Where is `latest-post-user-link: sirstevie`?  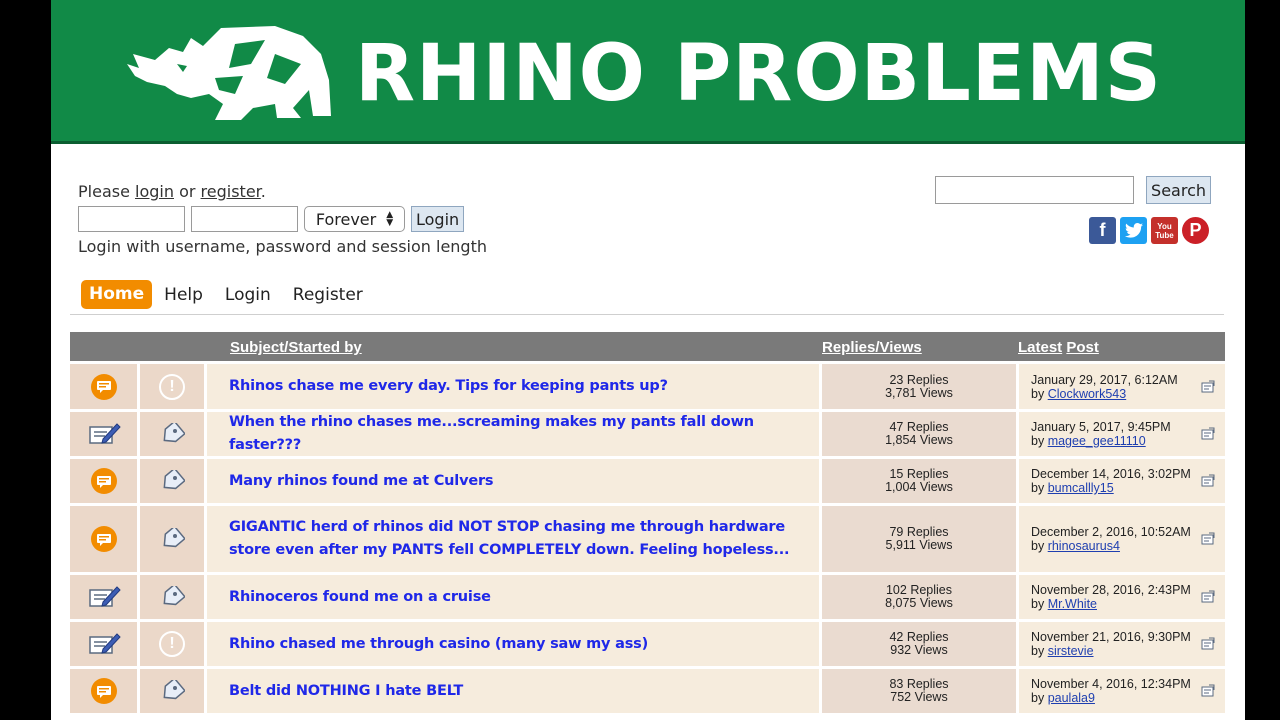
latest-post-user-link: sirstevie is located at coordinates (1071, 651).